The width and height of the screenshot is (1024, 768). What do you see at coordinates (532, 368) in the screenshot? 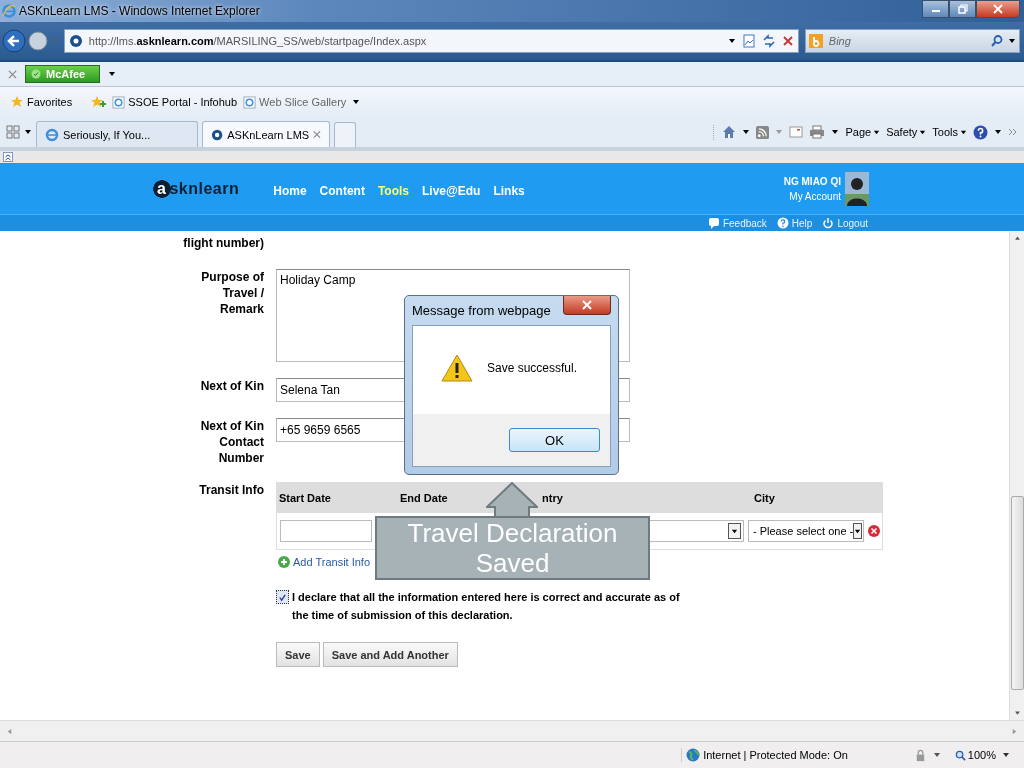
I see `dialog-message: Save successful.` at bounding box center [532, 368].